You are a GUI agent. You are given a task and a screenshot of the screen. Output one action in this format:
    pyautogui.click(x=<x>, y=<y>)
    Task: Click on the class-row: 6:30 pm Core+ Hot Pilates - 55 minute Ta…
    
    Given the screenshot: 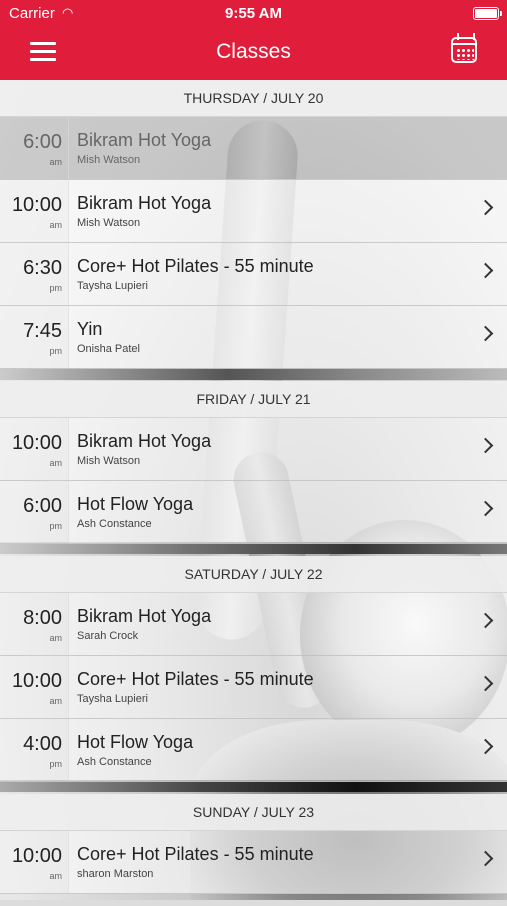 What is the action you would take?
    pyautogui.click(x=253, y=274)
    